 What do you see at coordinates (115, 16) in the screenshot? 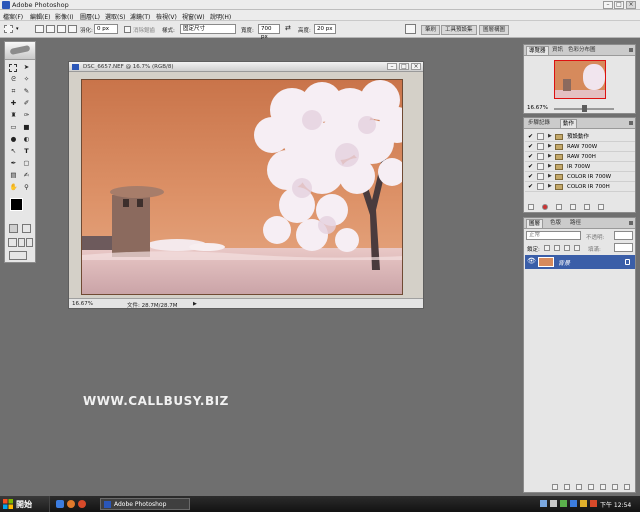
I see `menu-select: 選取(S)` at bounding box center [115, 16].